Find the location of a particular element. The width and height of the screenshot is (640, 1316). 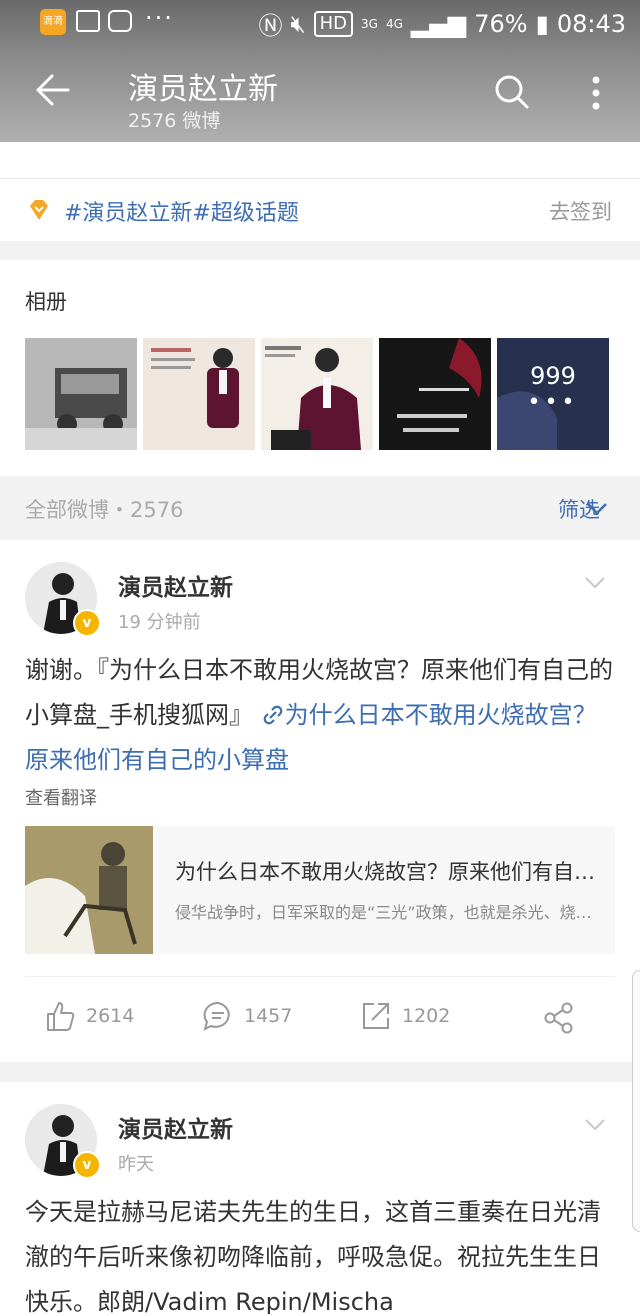

status-bar: 滴滴 ··· Ⓝ 🔇︎ HD 3G 4G ▂▄▆ 76% ▮ 08:43 is located at coordinates (320, 22).